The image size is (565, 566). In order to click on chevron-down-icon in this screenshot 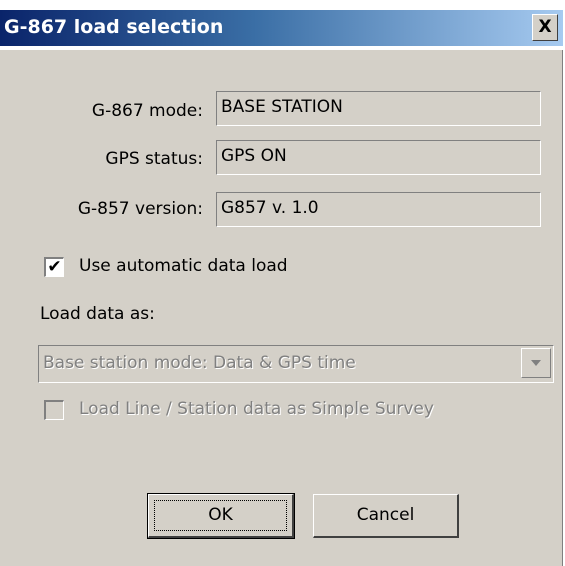, I will do `click(536, 363)`.